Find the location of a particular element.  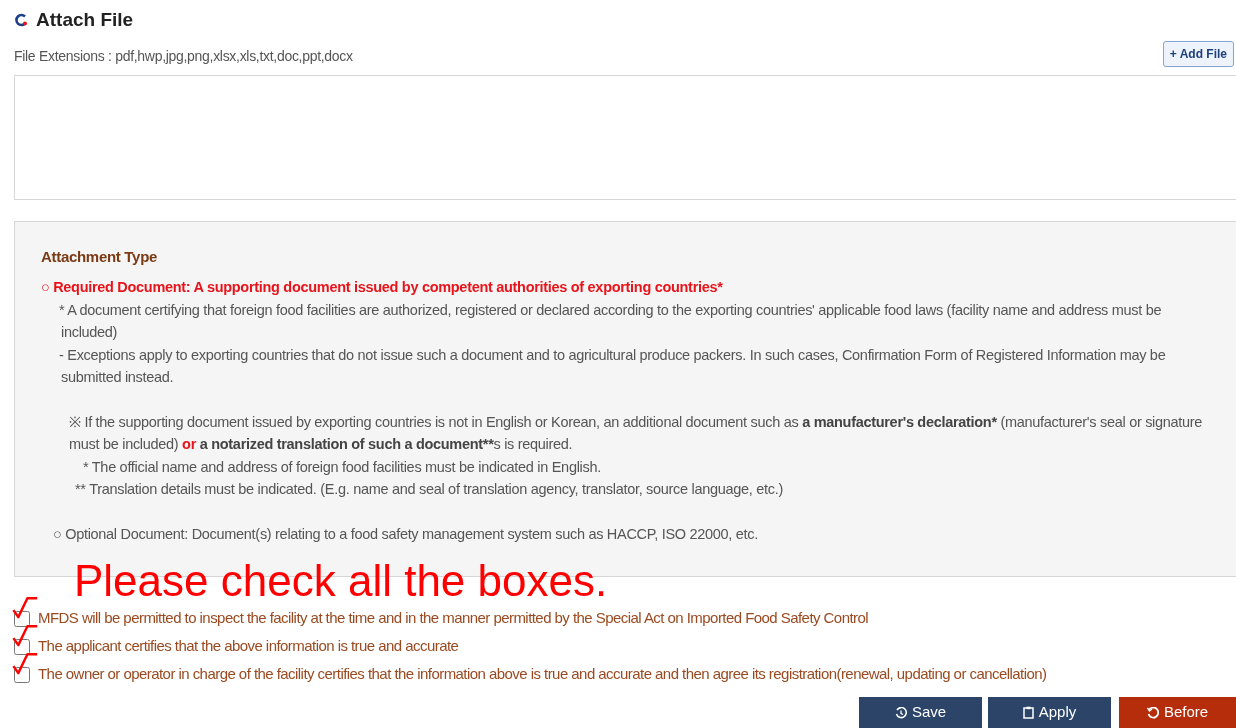

requirement-text: * A document certifying that foreign food facilities are authorized, registered or declared according to the exporting countries' applicable food laws (facility name and address must be included) is located at coordinates (610, 321).